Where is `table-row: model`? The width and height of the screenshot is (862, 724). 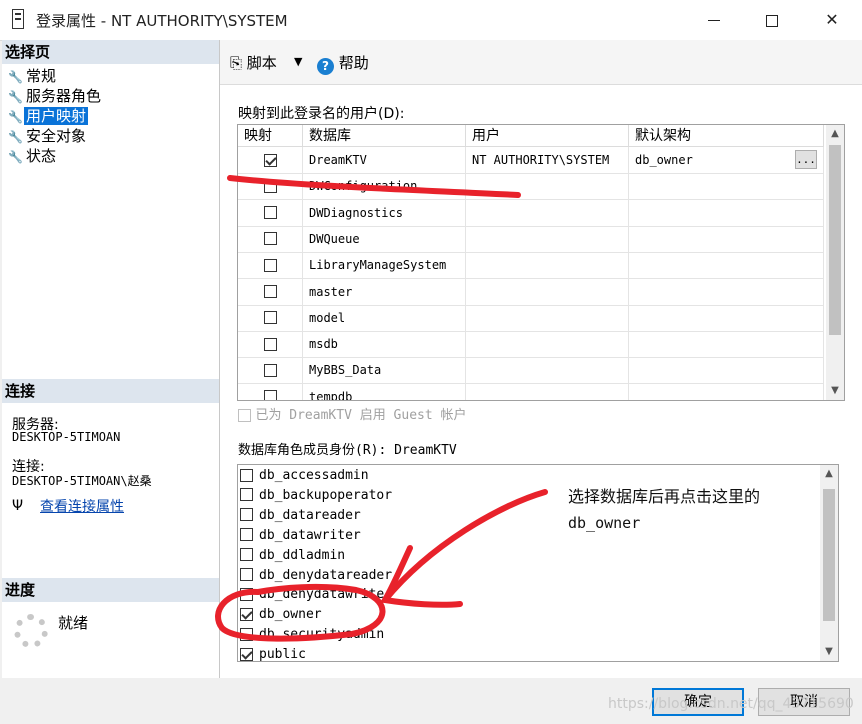 table-row: model is located at coordinates (531, 318).